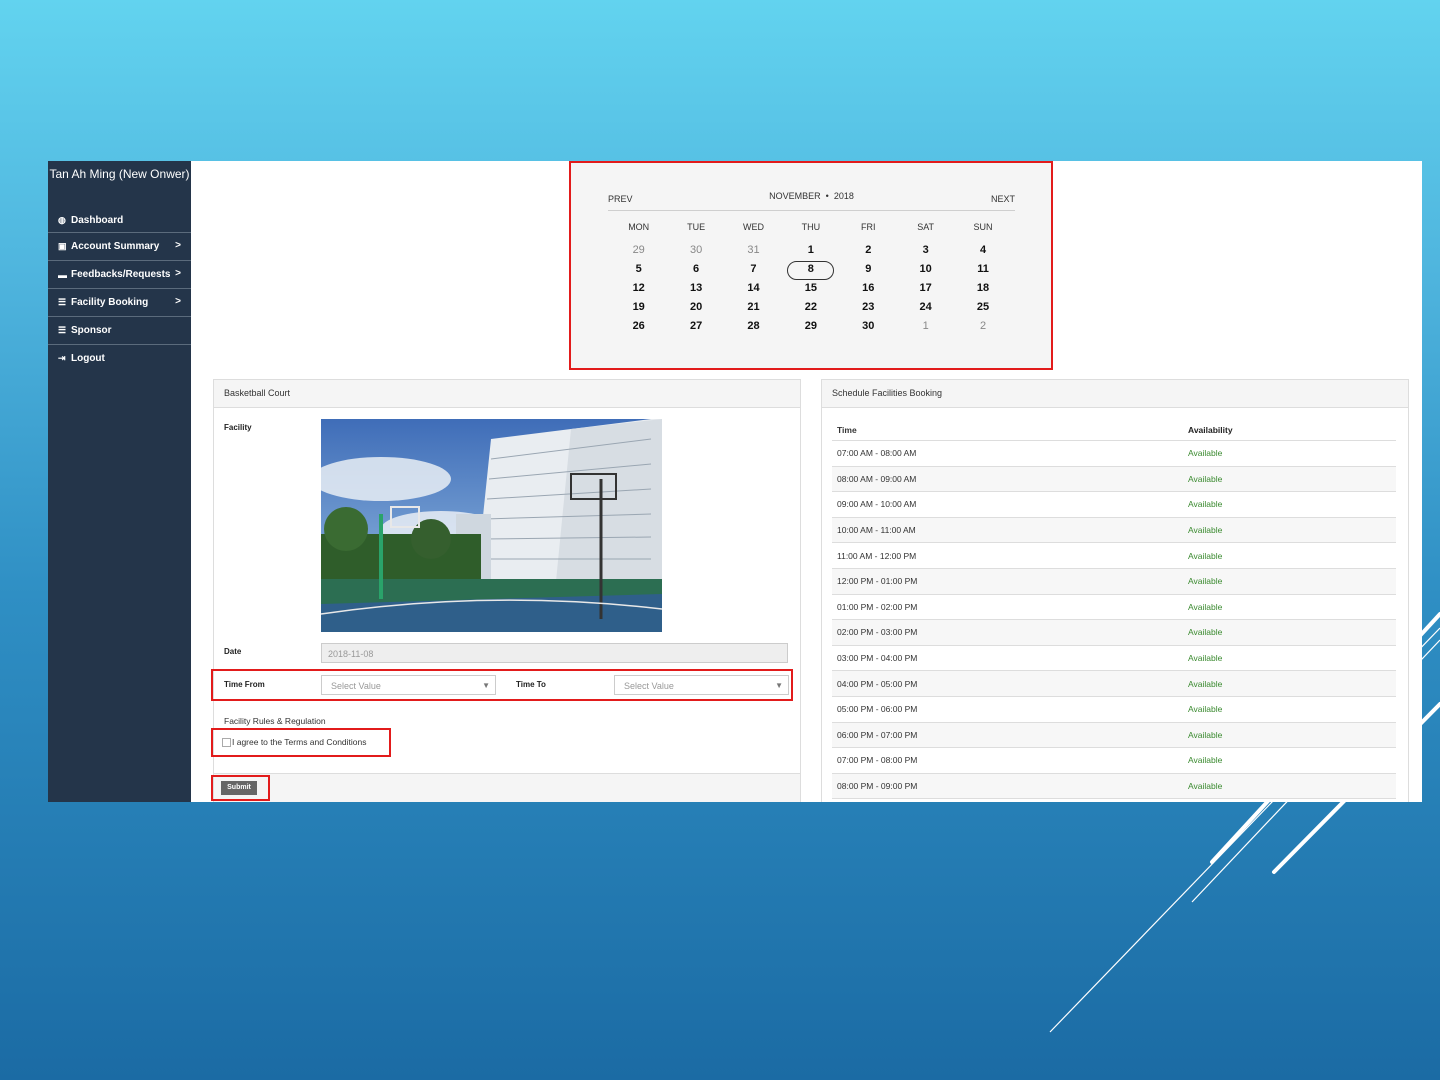  Describe the element at coordinates (695, 288) in the screenshot. I see `calendar-day: 13` at that location.